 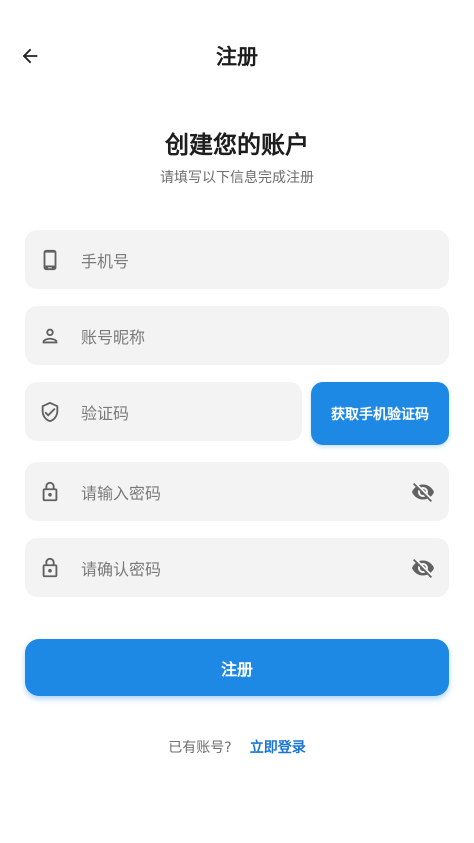 I want to click on shield-check-icon, so click(x=50, y=412).